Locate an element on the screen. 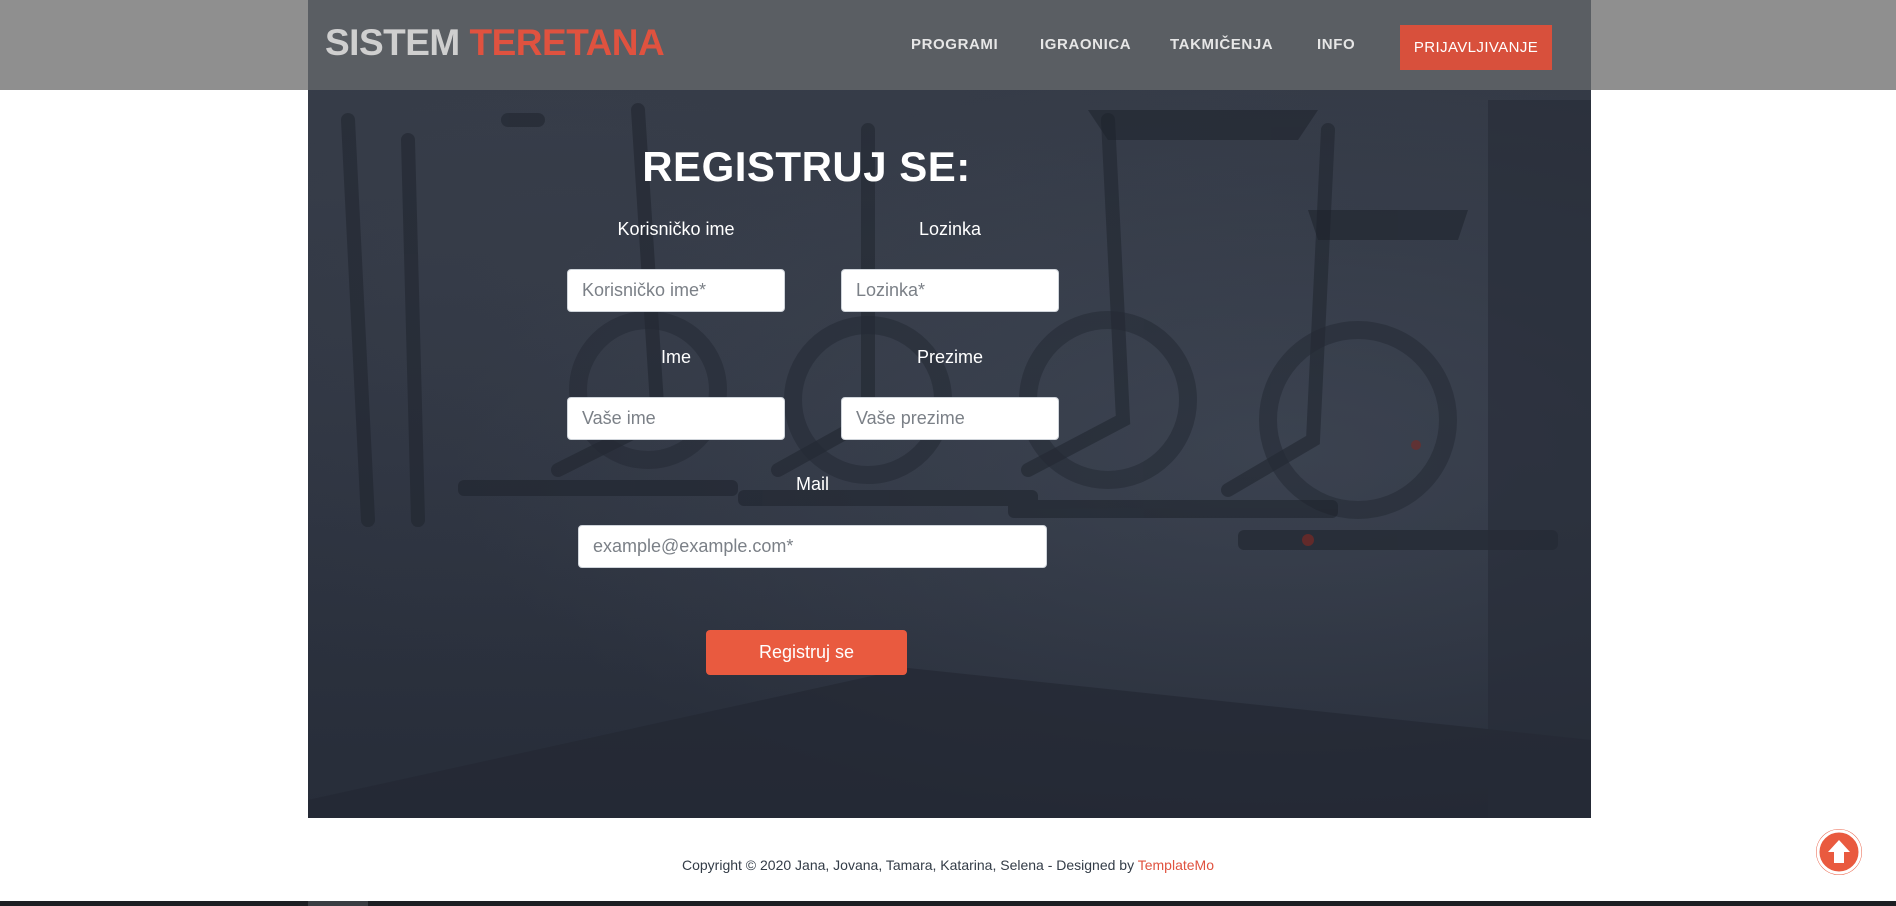 The height and width of the screenshot is (906, 1896). first-name-label: Ime is located at coordinates (675, 357).